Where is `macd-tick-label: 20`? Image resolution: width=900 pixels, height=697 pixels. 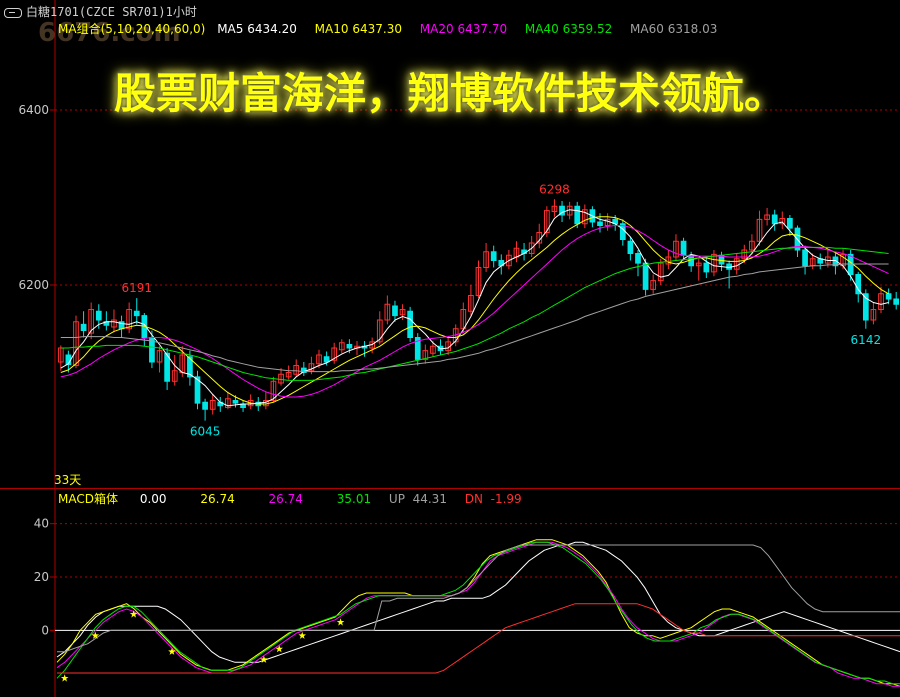
macd-tick-label: 20 is located at coordinates (41, 577).